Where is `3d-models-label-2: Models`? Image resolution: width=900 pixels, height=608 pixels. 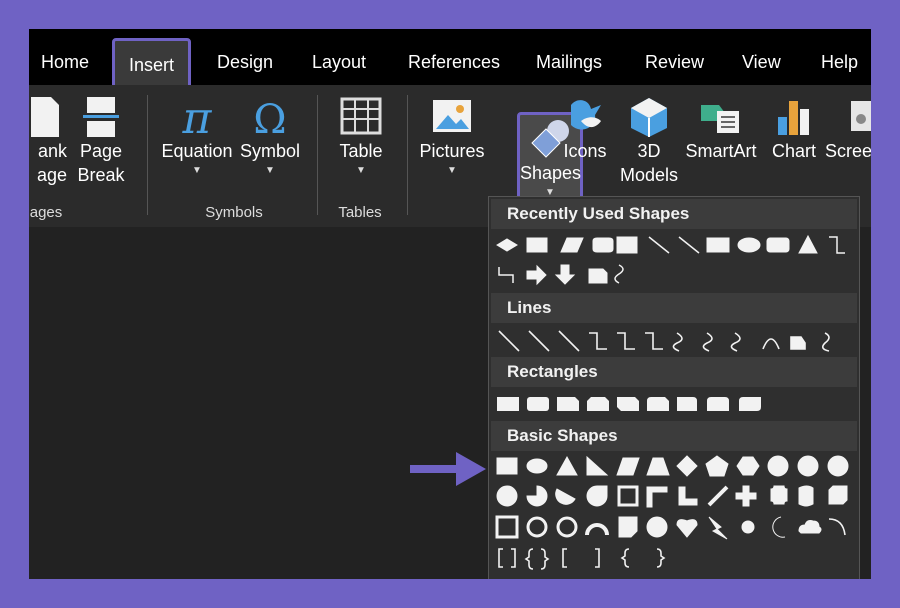
3d-models-label-2: Models is located at coordinates (649, 175).